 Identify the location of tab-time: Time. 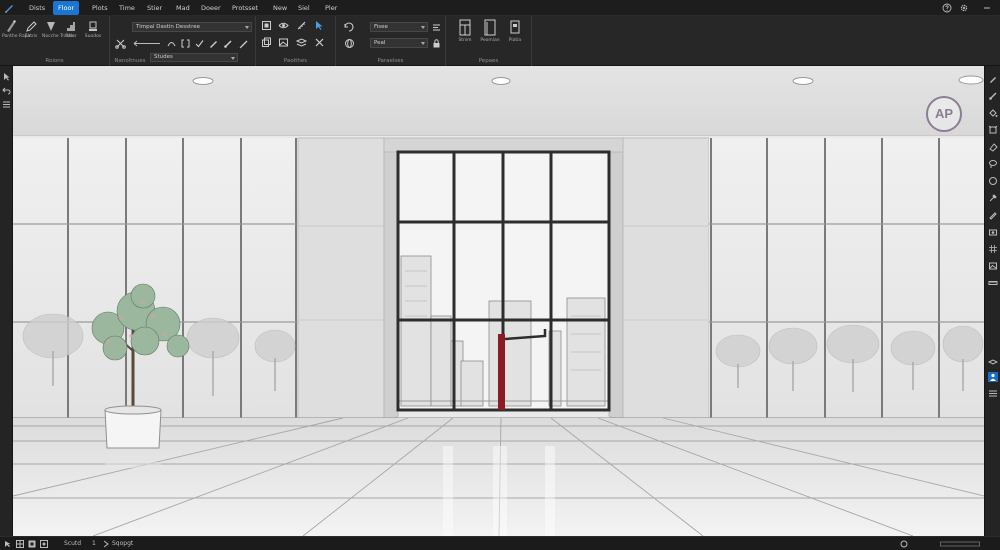
(127, 8).